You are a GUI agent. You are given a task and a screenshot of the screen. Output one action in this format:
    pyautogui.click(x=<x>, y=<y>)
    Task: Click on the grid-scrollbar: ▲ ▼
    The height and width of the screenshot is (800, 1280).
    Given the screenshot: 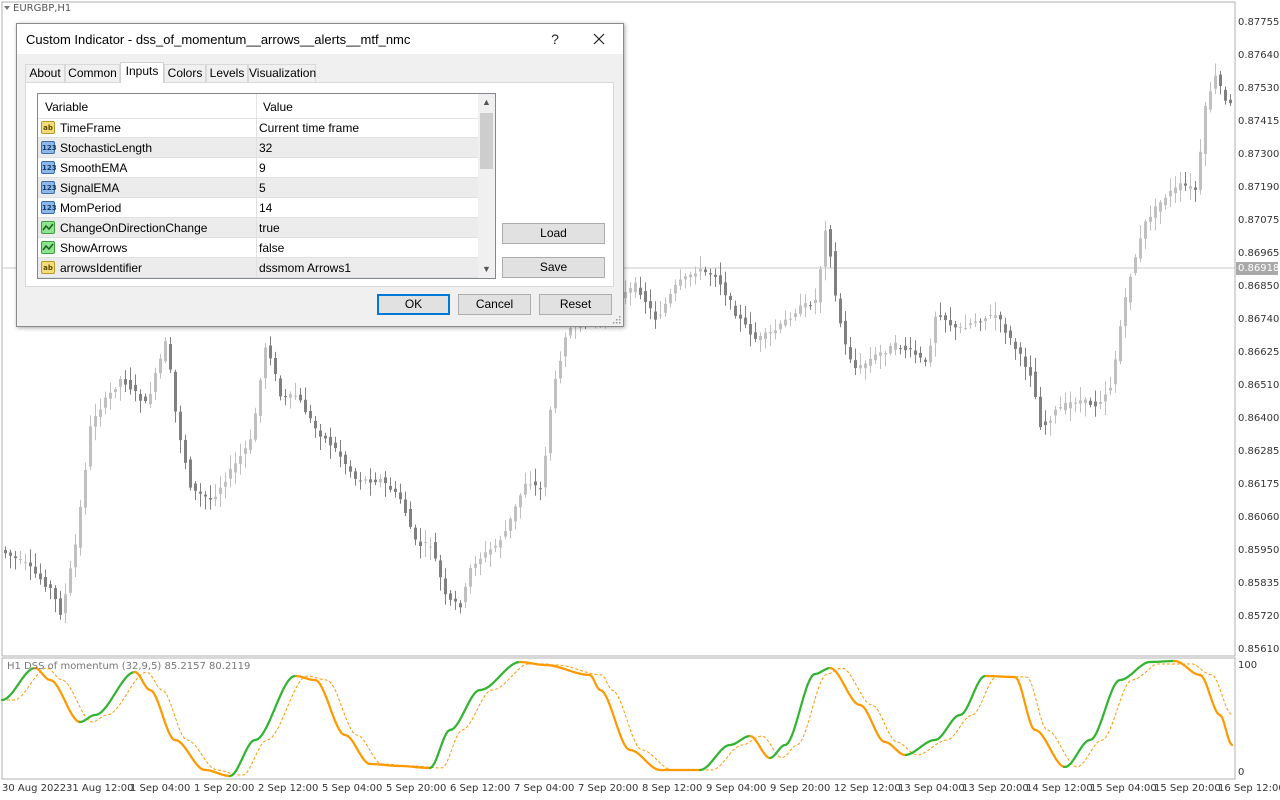 What is the action you would take?
    pyautogui.click(x=486, y=186)
    